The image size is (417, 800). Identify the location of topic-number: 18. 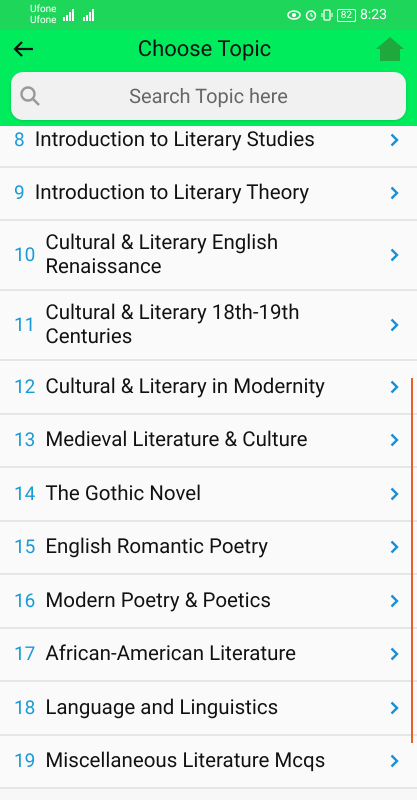
(25, 707).